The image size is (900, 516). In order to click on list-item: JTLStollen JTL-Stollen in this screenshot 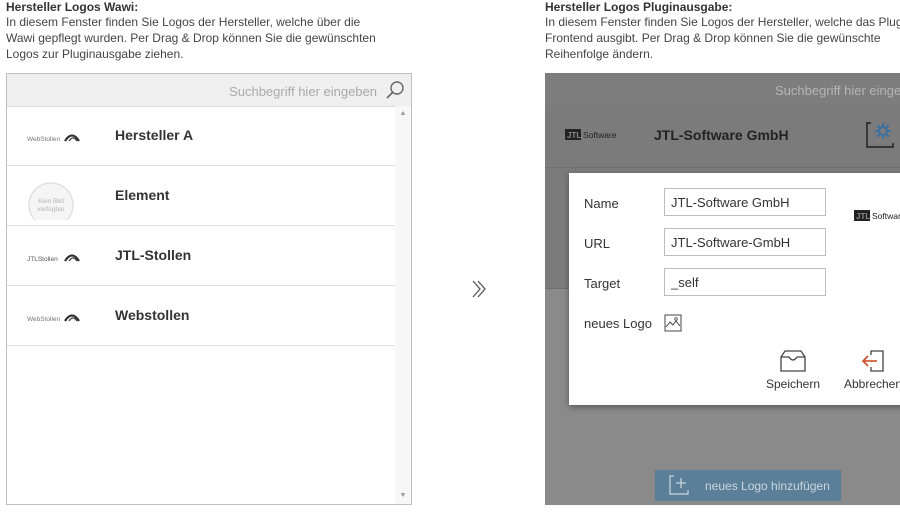, I will do `click(201, 256)`.